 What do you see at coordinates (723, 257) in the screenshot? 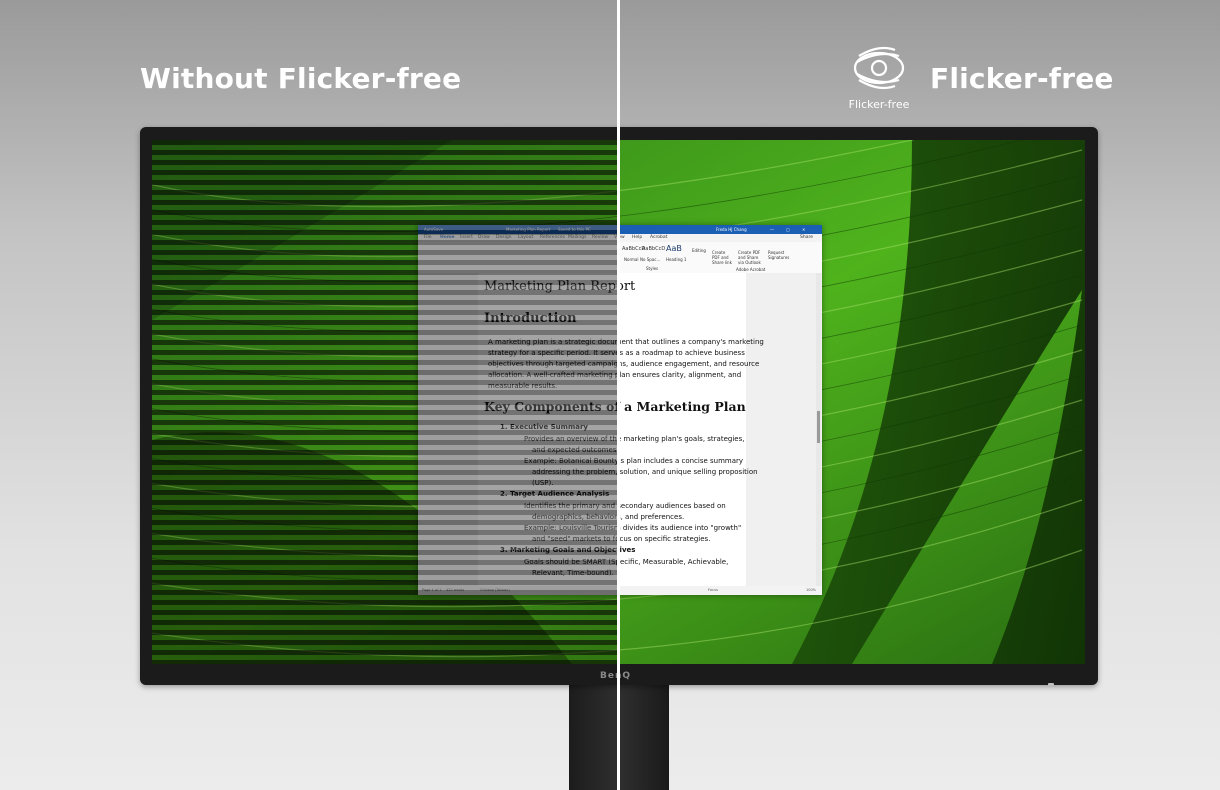
I see `create-pdf-link-button: Create PDF and Share link` at bounding box center [723, 257].